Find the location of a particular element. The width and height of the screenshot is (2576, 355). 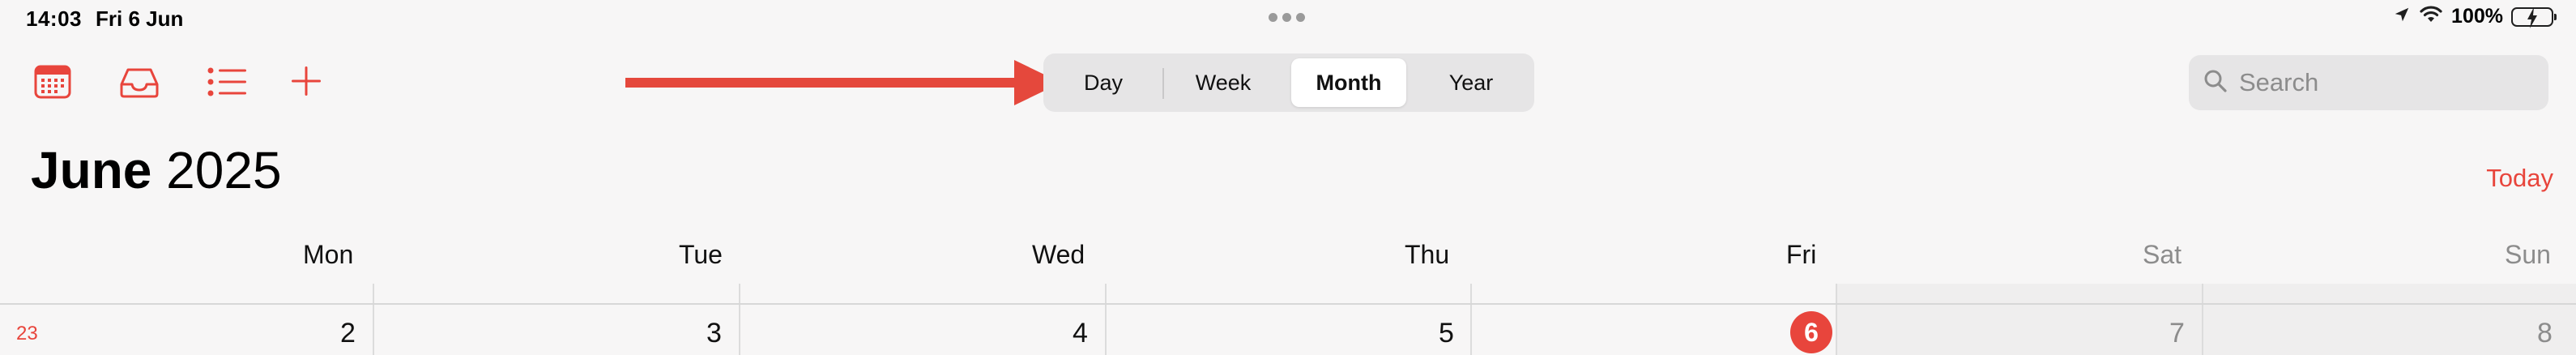

status-indicators: 100% is located at coordinates (2475, 16).